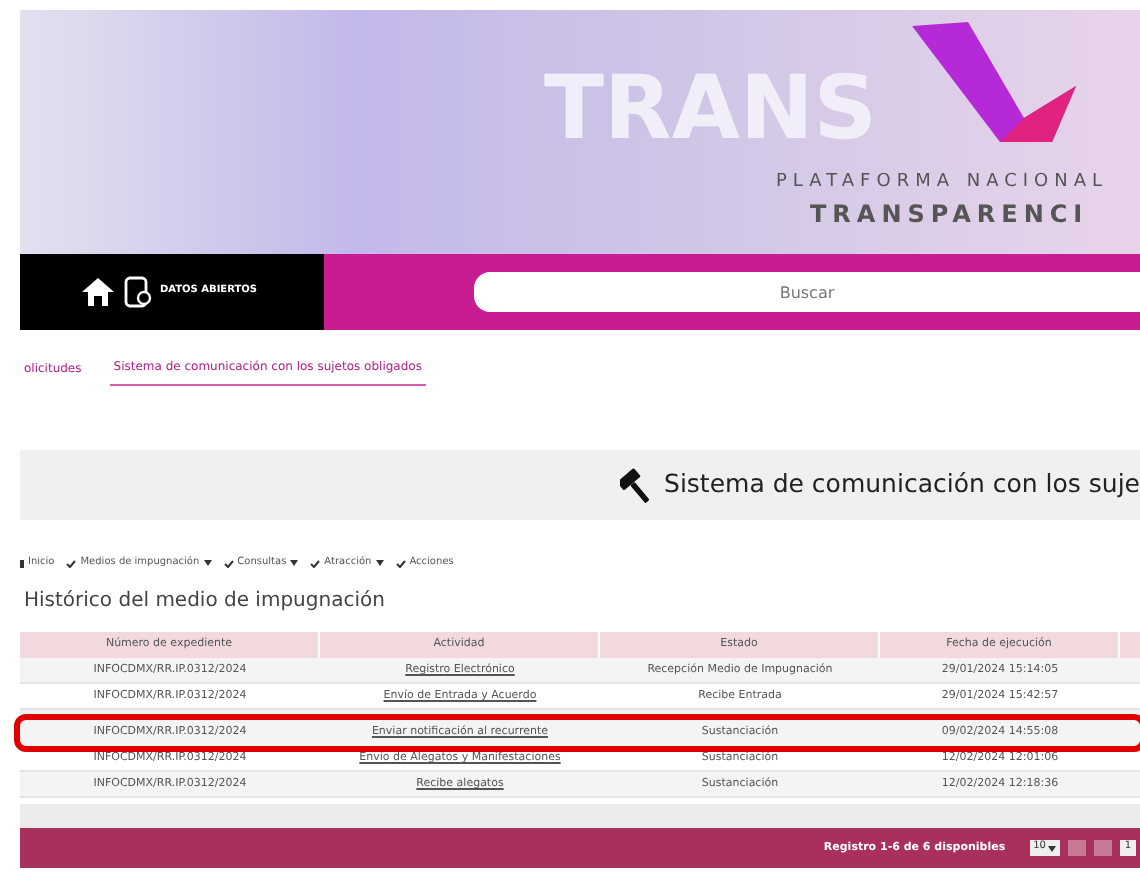  What do you see at coordinates (204, 602) in the screenshot?
I see `section-title: Histórico del medio de impugnación` at bounding box center [204, 602].